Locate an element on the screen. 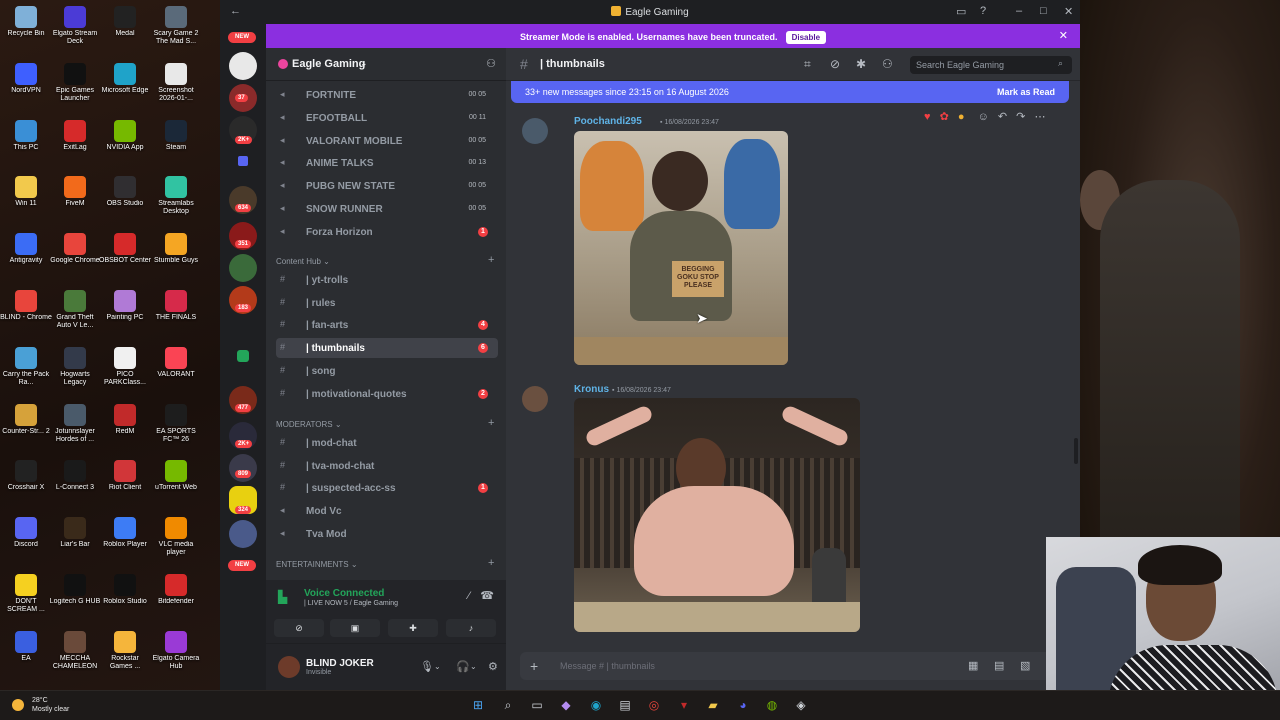  disable-streamer-mode-button: Disable is located at coordinates (806, 37).